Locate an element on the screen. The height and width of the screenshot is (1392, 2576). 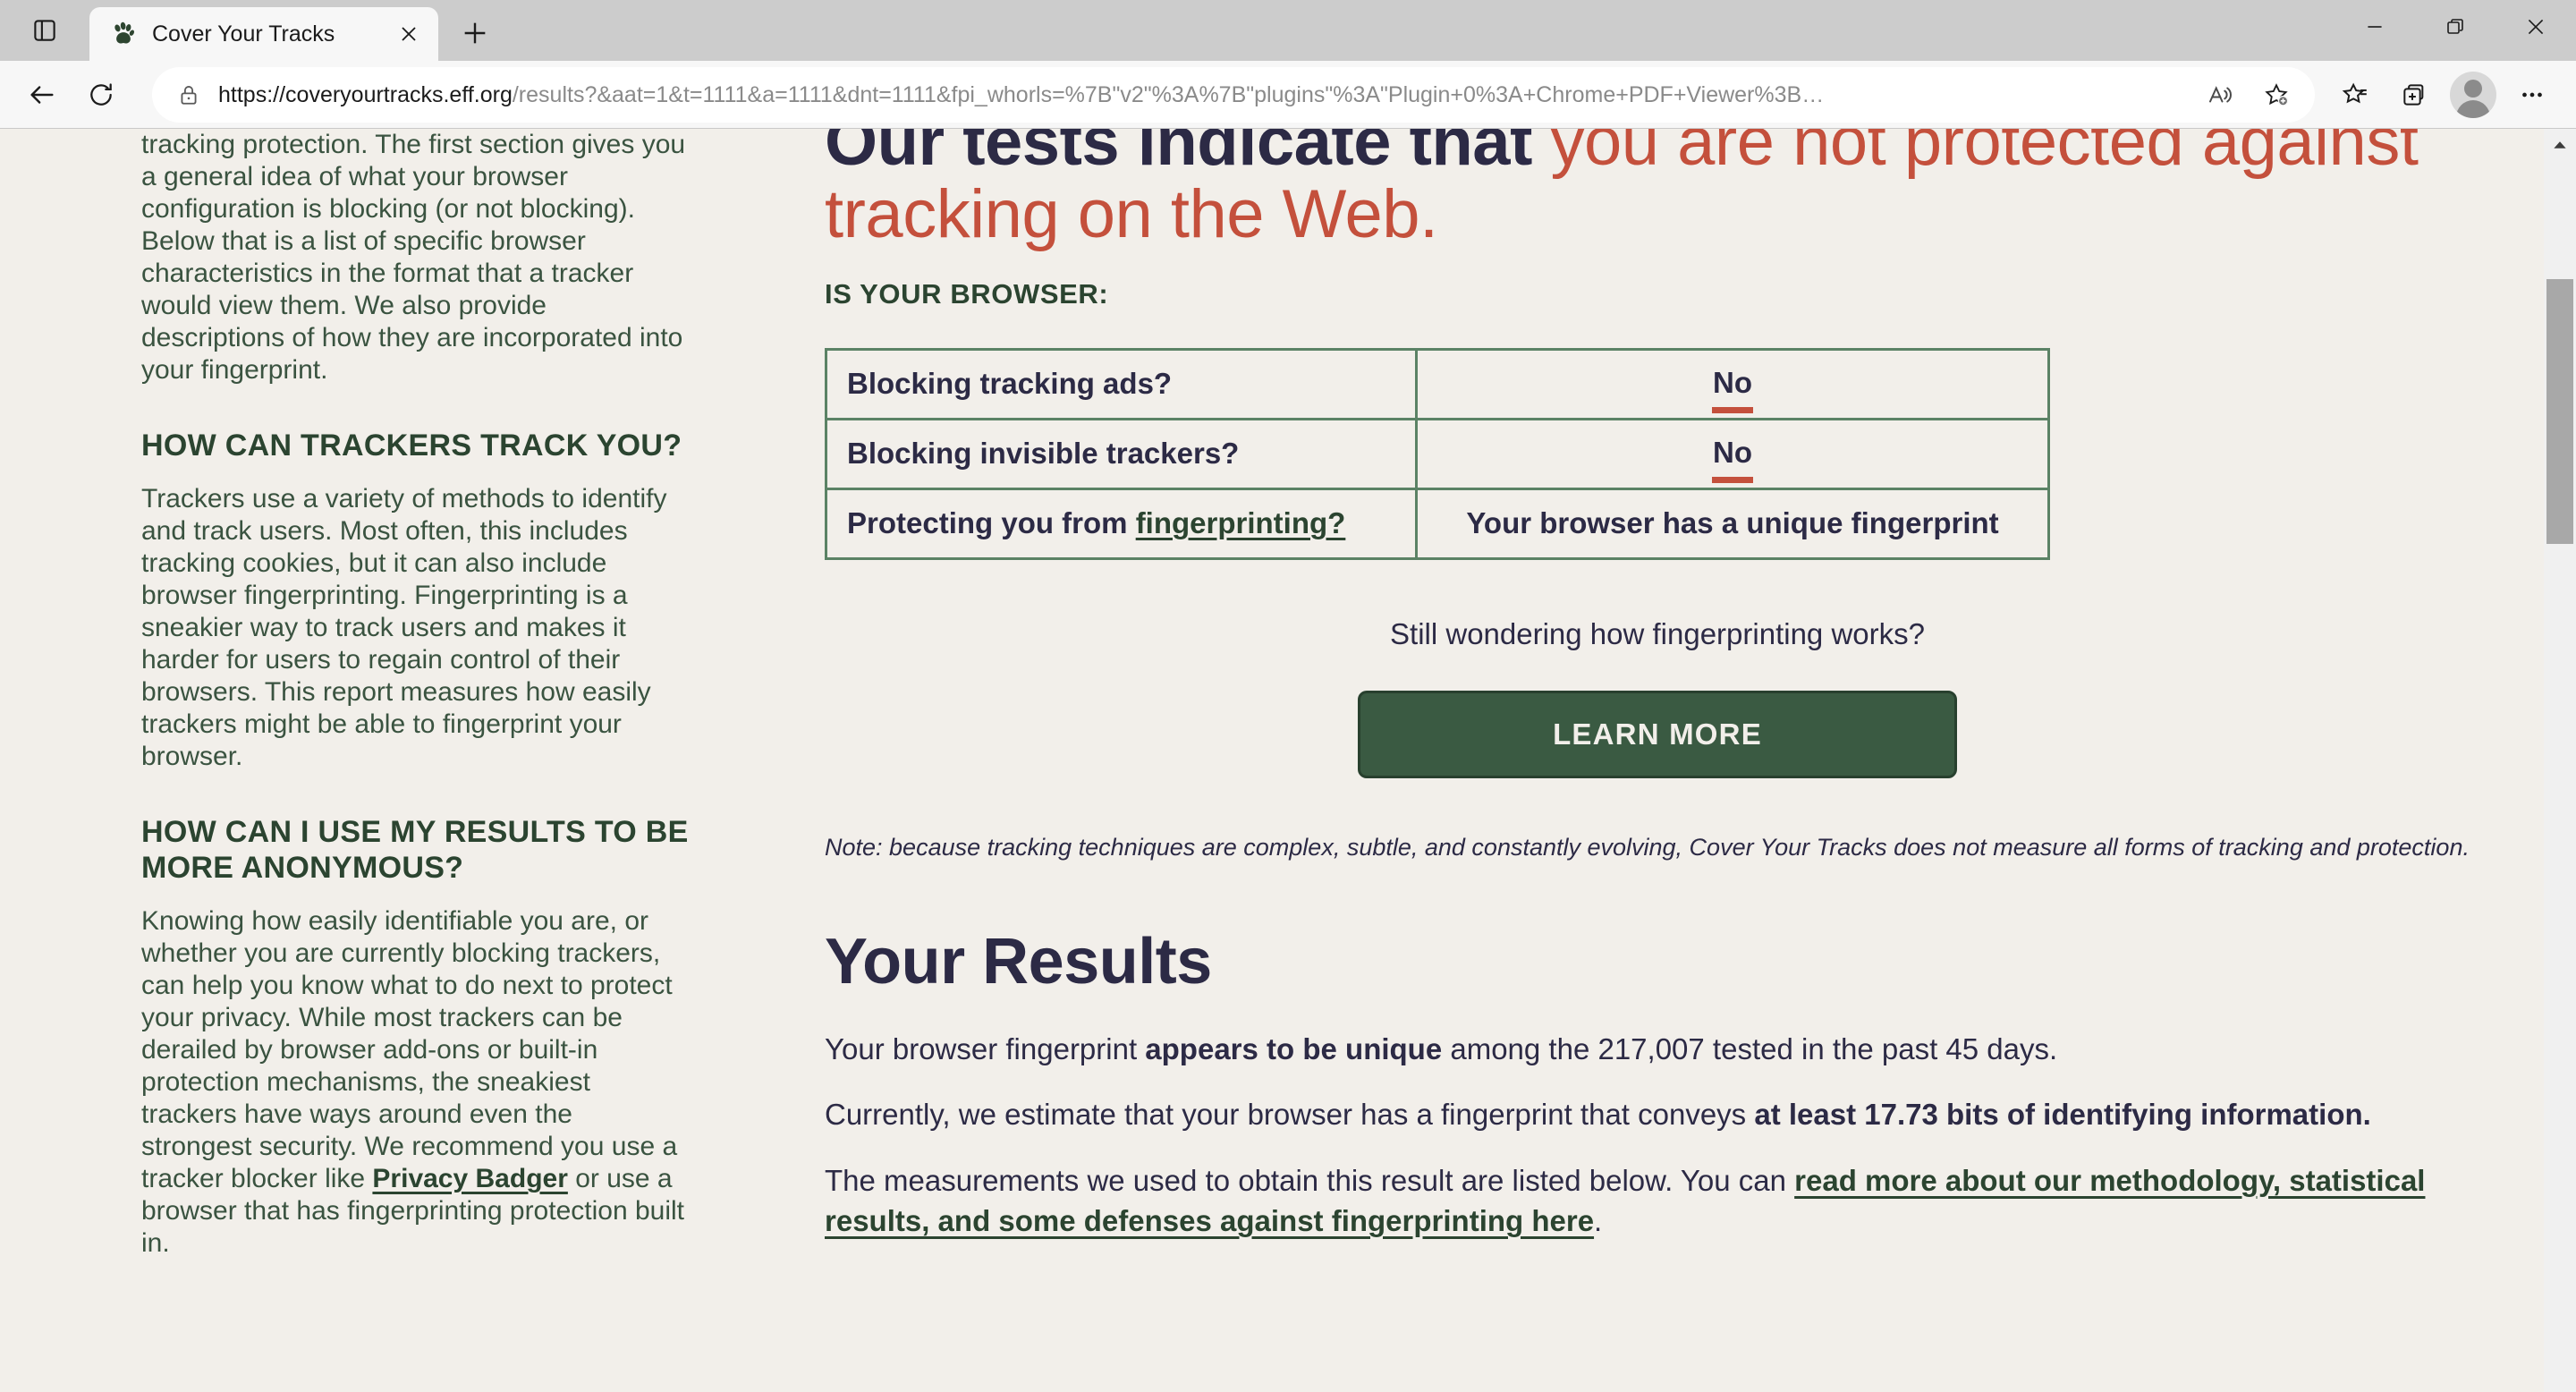
learn-more-wrapper: LEARN MORE is located at coordinates (1657, 734).